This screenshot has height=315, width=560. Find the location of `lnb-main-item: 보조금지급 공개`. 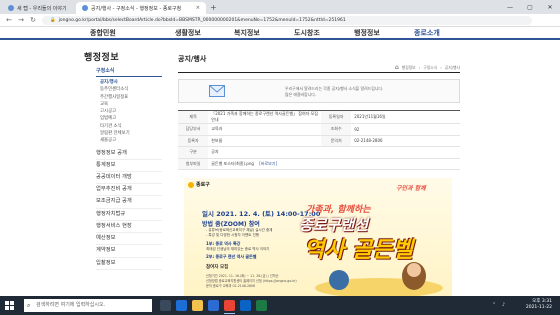

lnb-main-item: 보조금지급 공개 is located at coordinates (129, 202).